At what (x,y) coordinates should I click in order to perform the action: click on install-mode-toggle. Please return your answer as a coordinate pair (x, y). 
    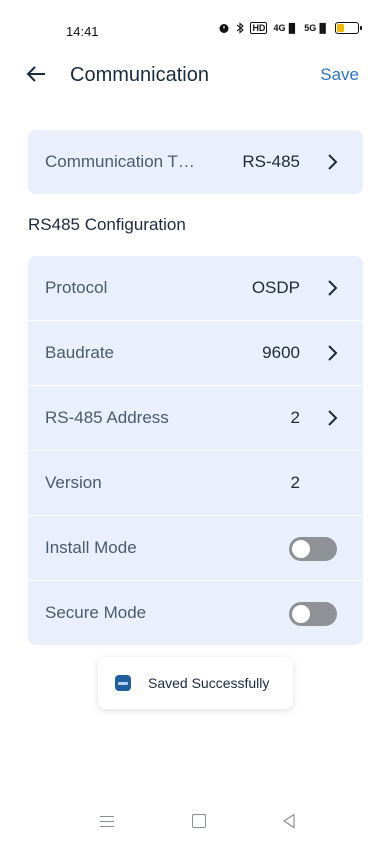
    Looking at the image, I should click on (313, 549).